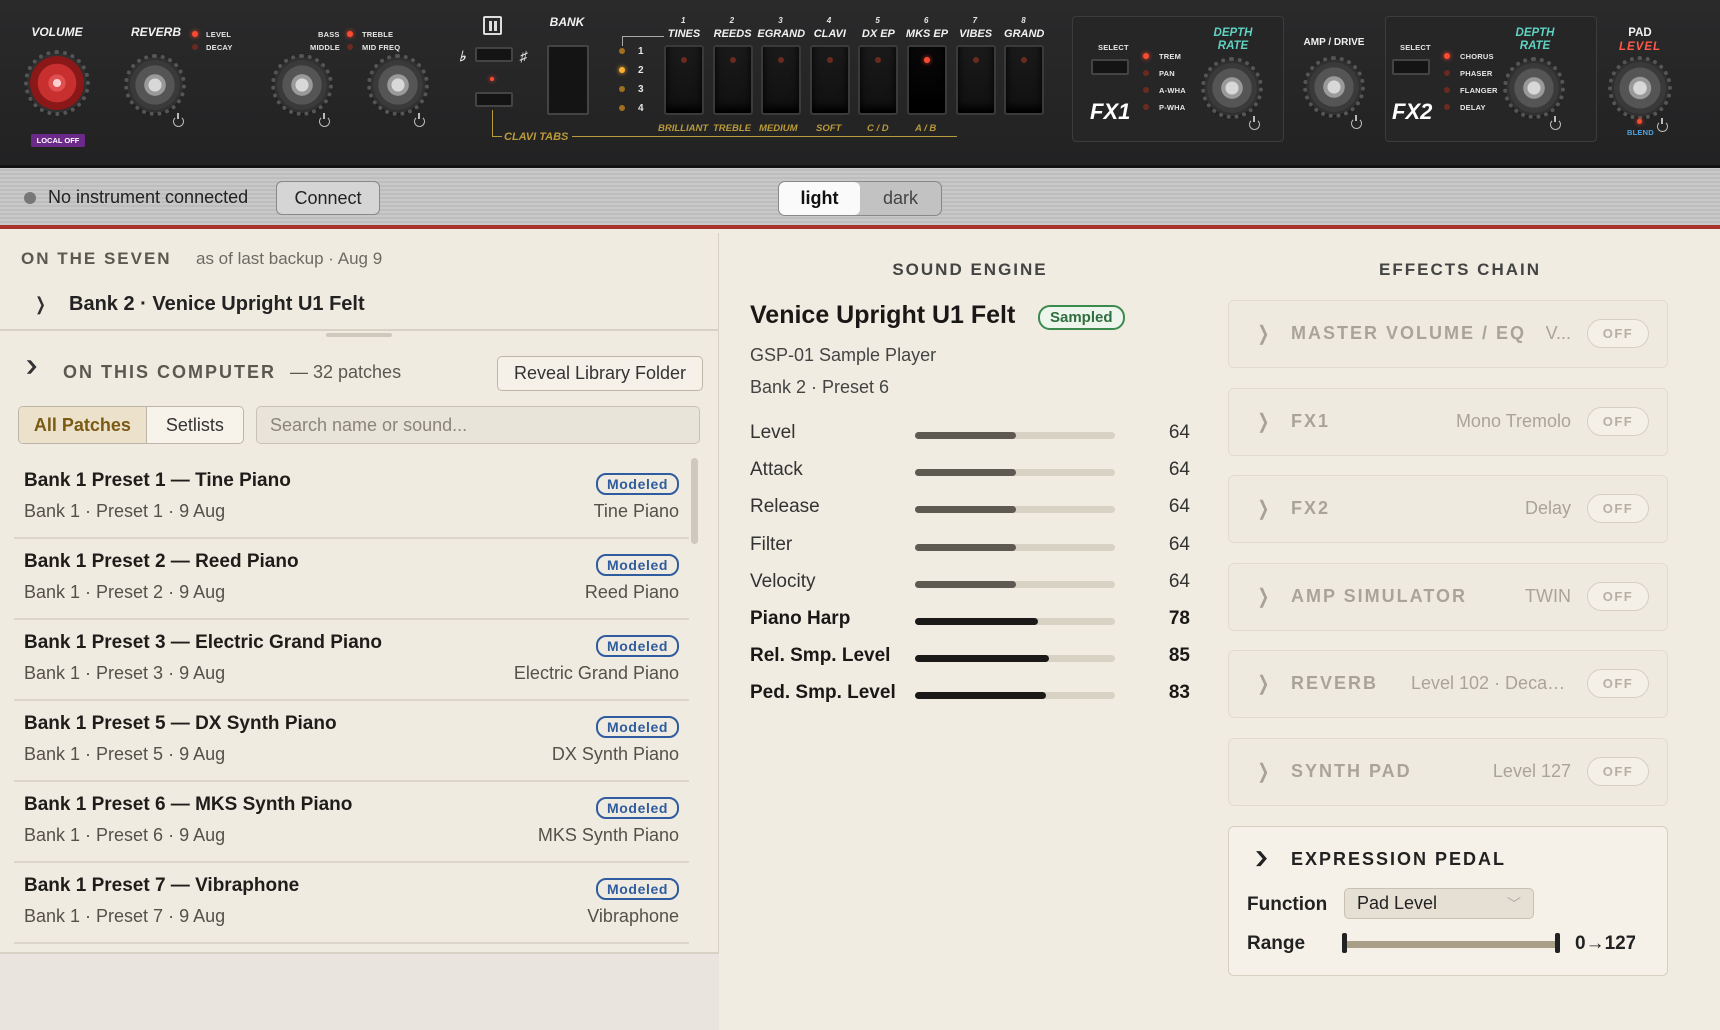 The height and width of the screenshot is (1030, 1720). What do you see at coordinates (568, 80) in the screenshot?
I see `bank-button` at bounding box center [568, 80].